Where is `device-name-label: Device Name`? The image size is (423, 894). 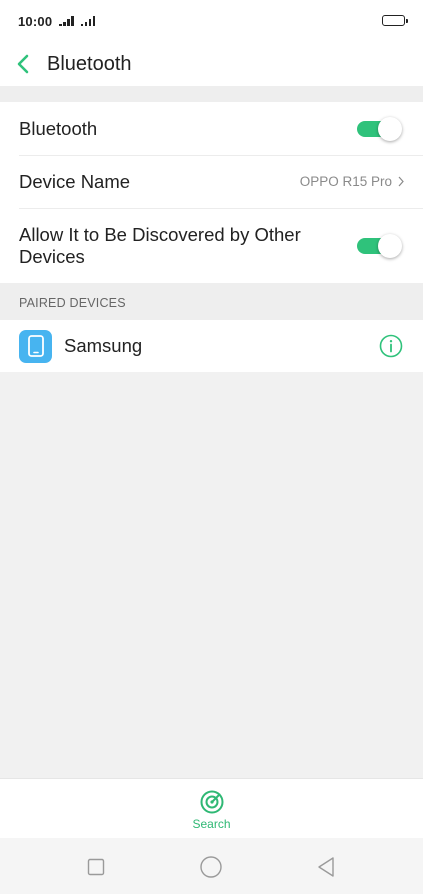
device-name-label: Device Name is located at coordinates (75, 181).